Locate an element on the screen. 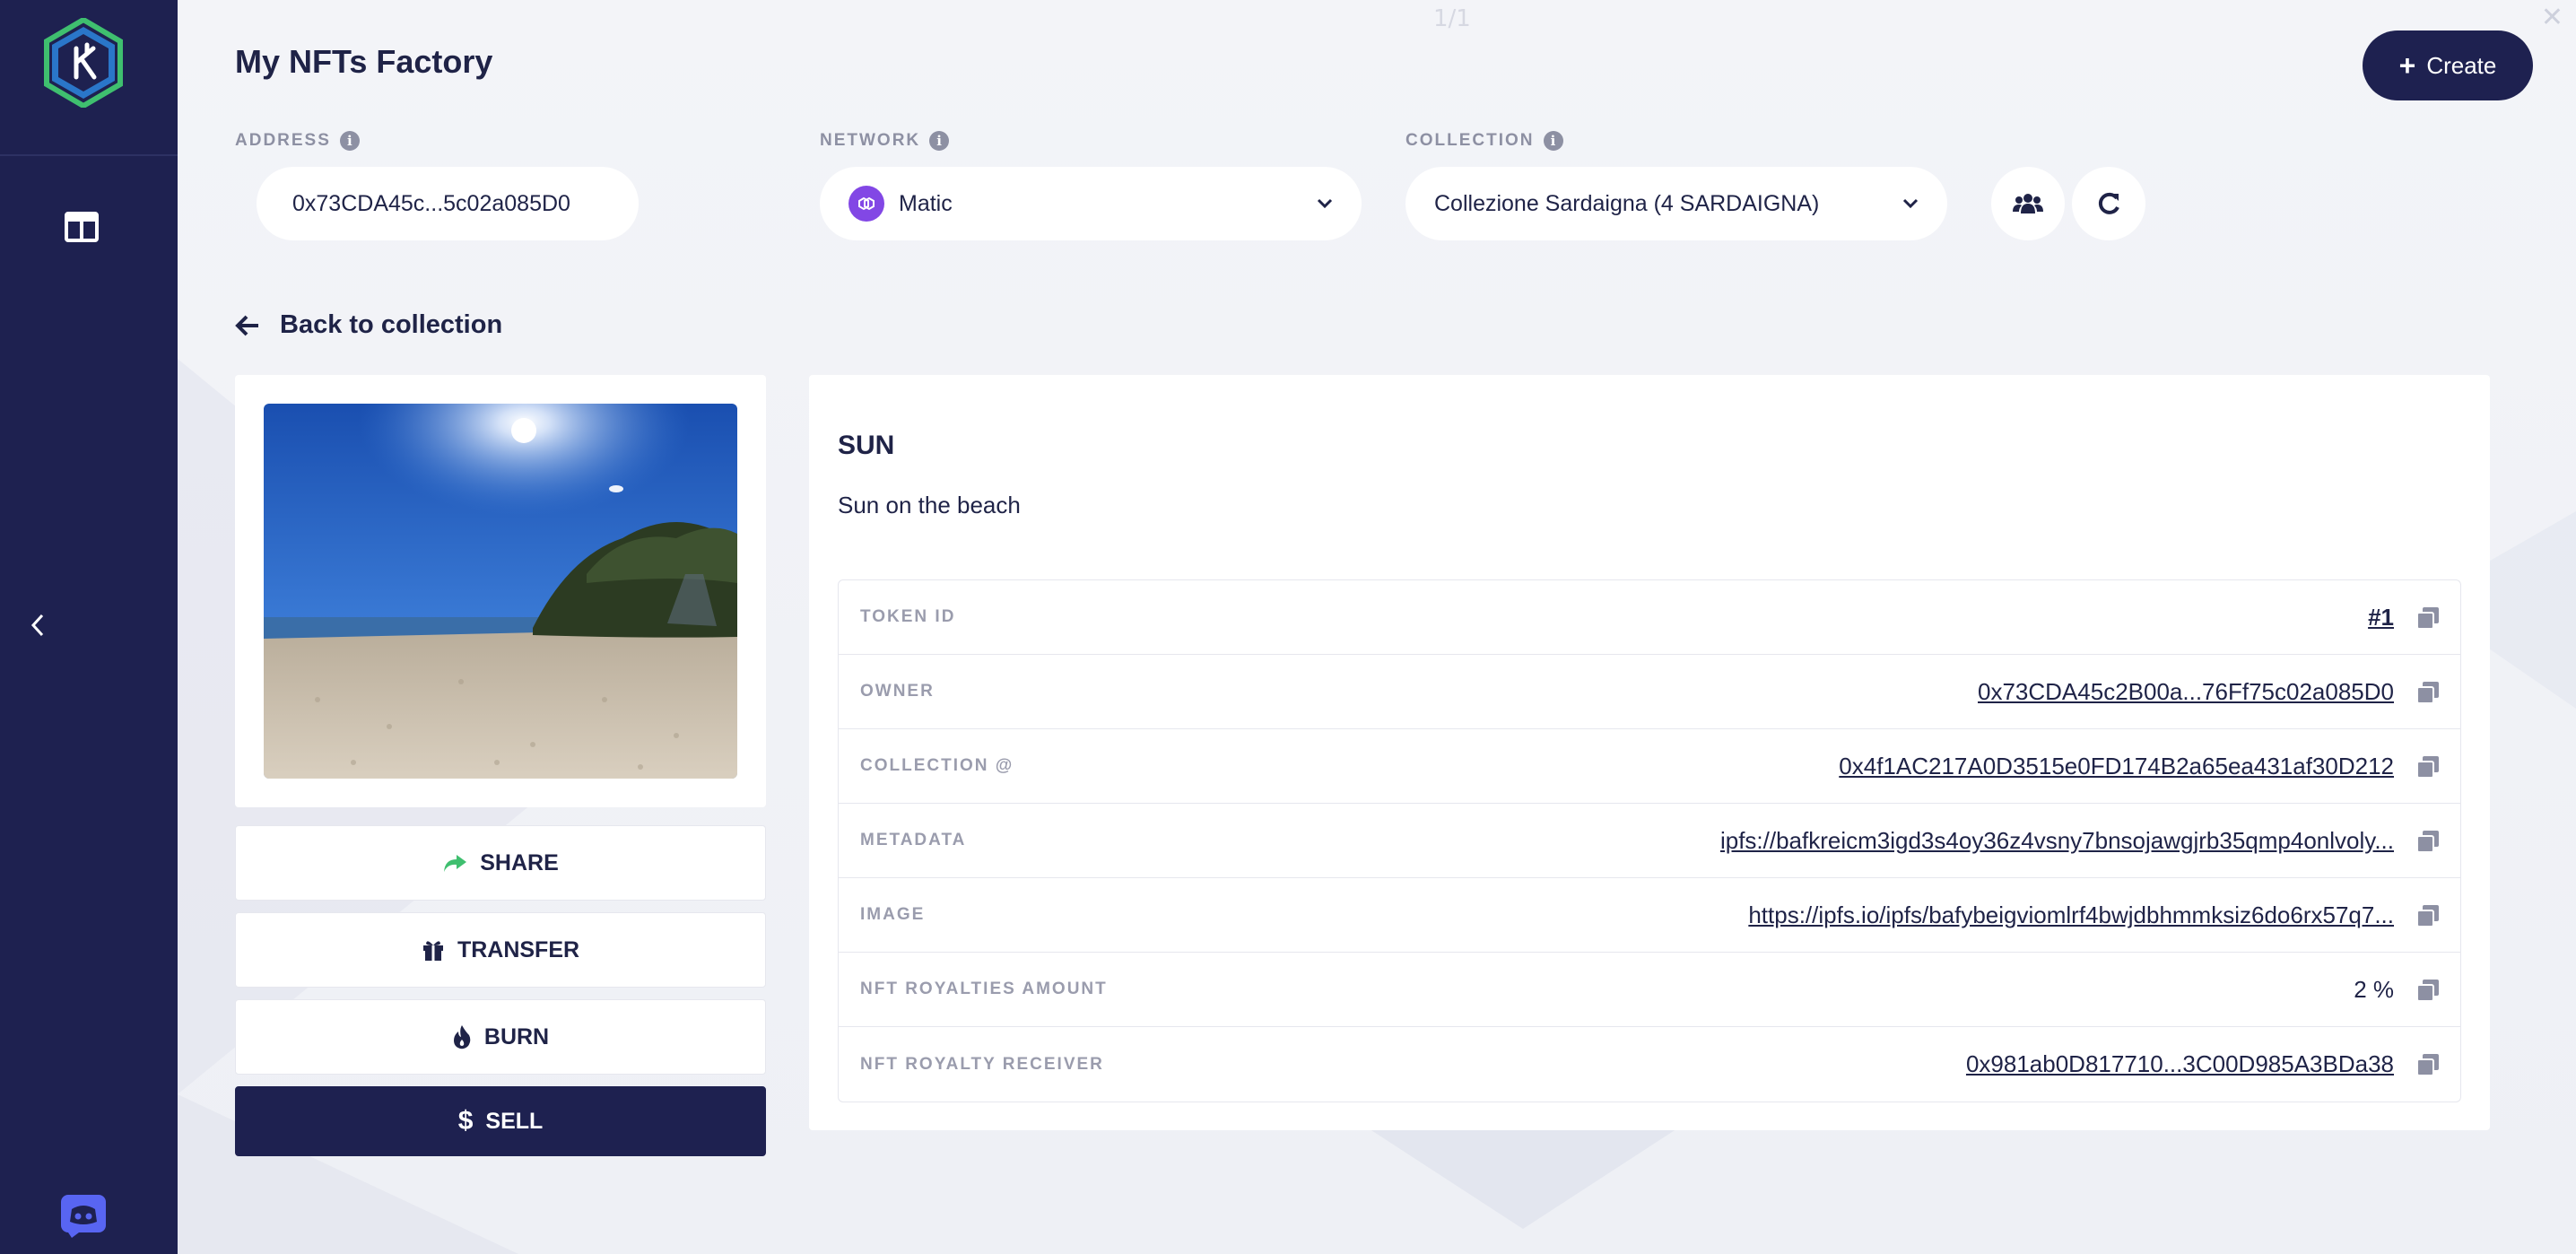 The image size is (2576, 1254). token-id-row: TOKEN ID #1 is located at coordinates (1649, 617).